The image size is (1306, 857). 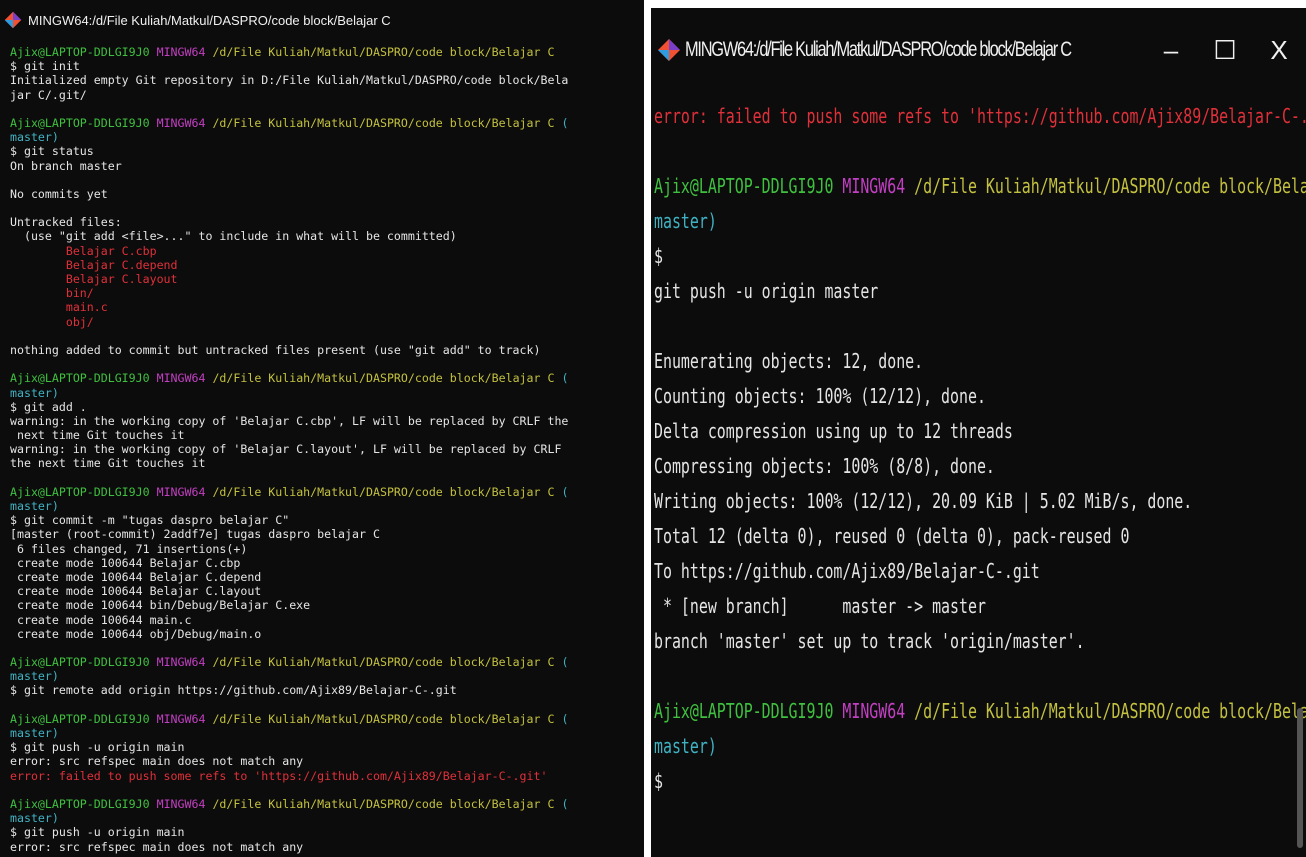 I want to click on terminal-text: No commits yet, so click(x=59, y=193).